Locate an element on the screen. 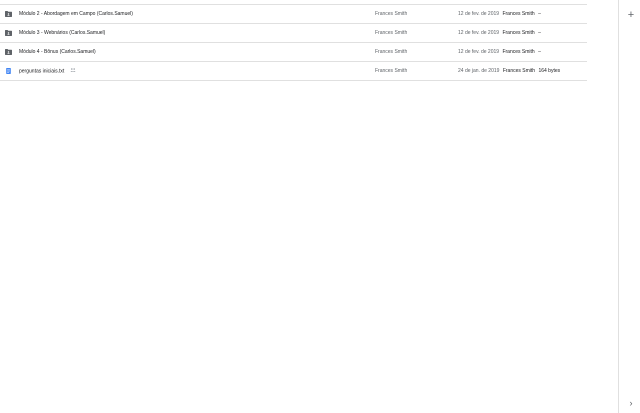 The width and height of the screenshot is (640, 413). add-addon-button: + is located at coordinates (631, 15).